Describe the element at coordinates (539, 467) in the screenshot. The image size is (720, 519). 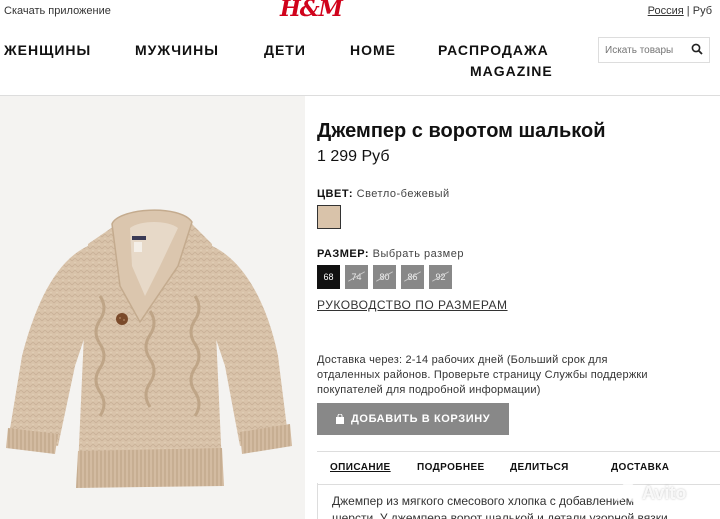
I see `tab-share: ДЕЛИТЬСЯ` at that location.